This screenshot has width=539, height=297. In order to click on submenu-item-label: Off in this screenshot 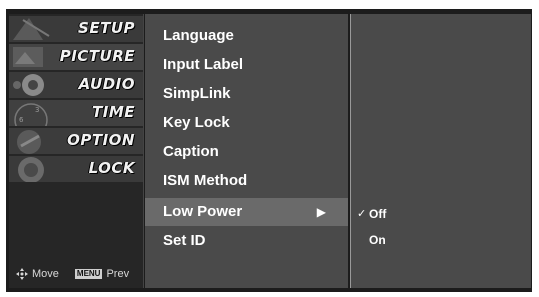, I will do `click(378, 214)`.